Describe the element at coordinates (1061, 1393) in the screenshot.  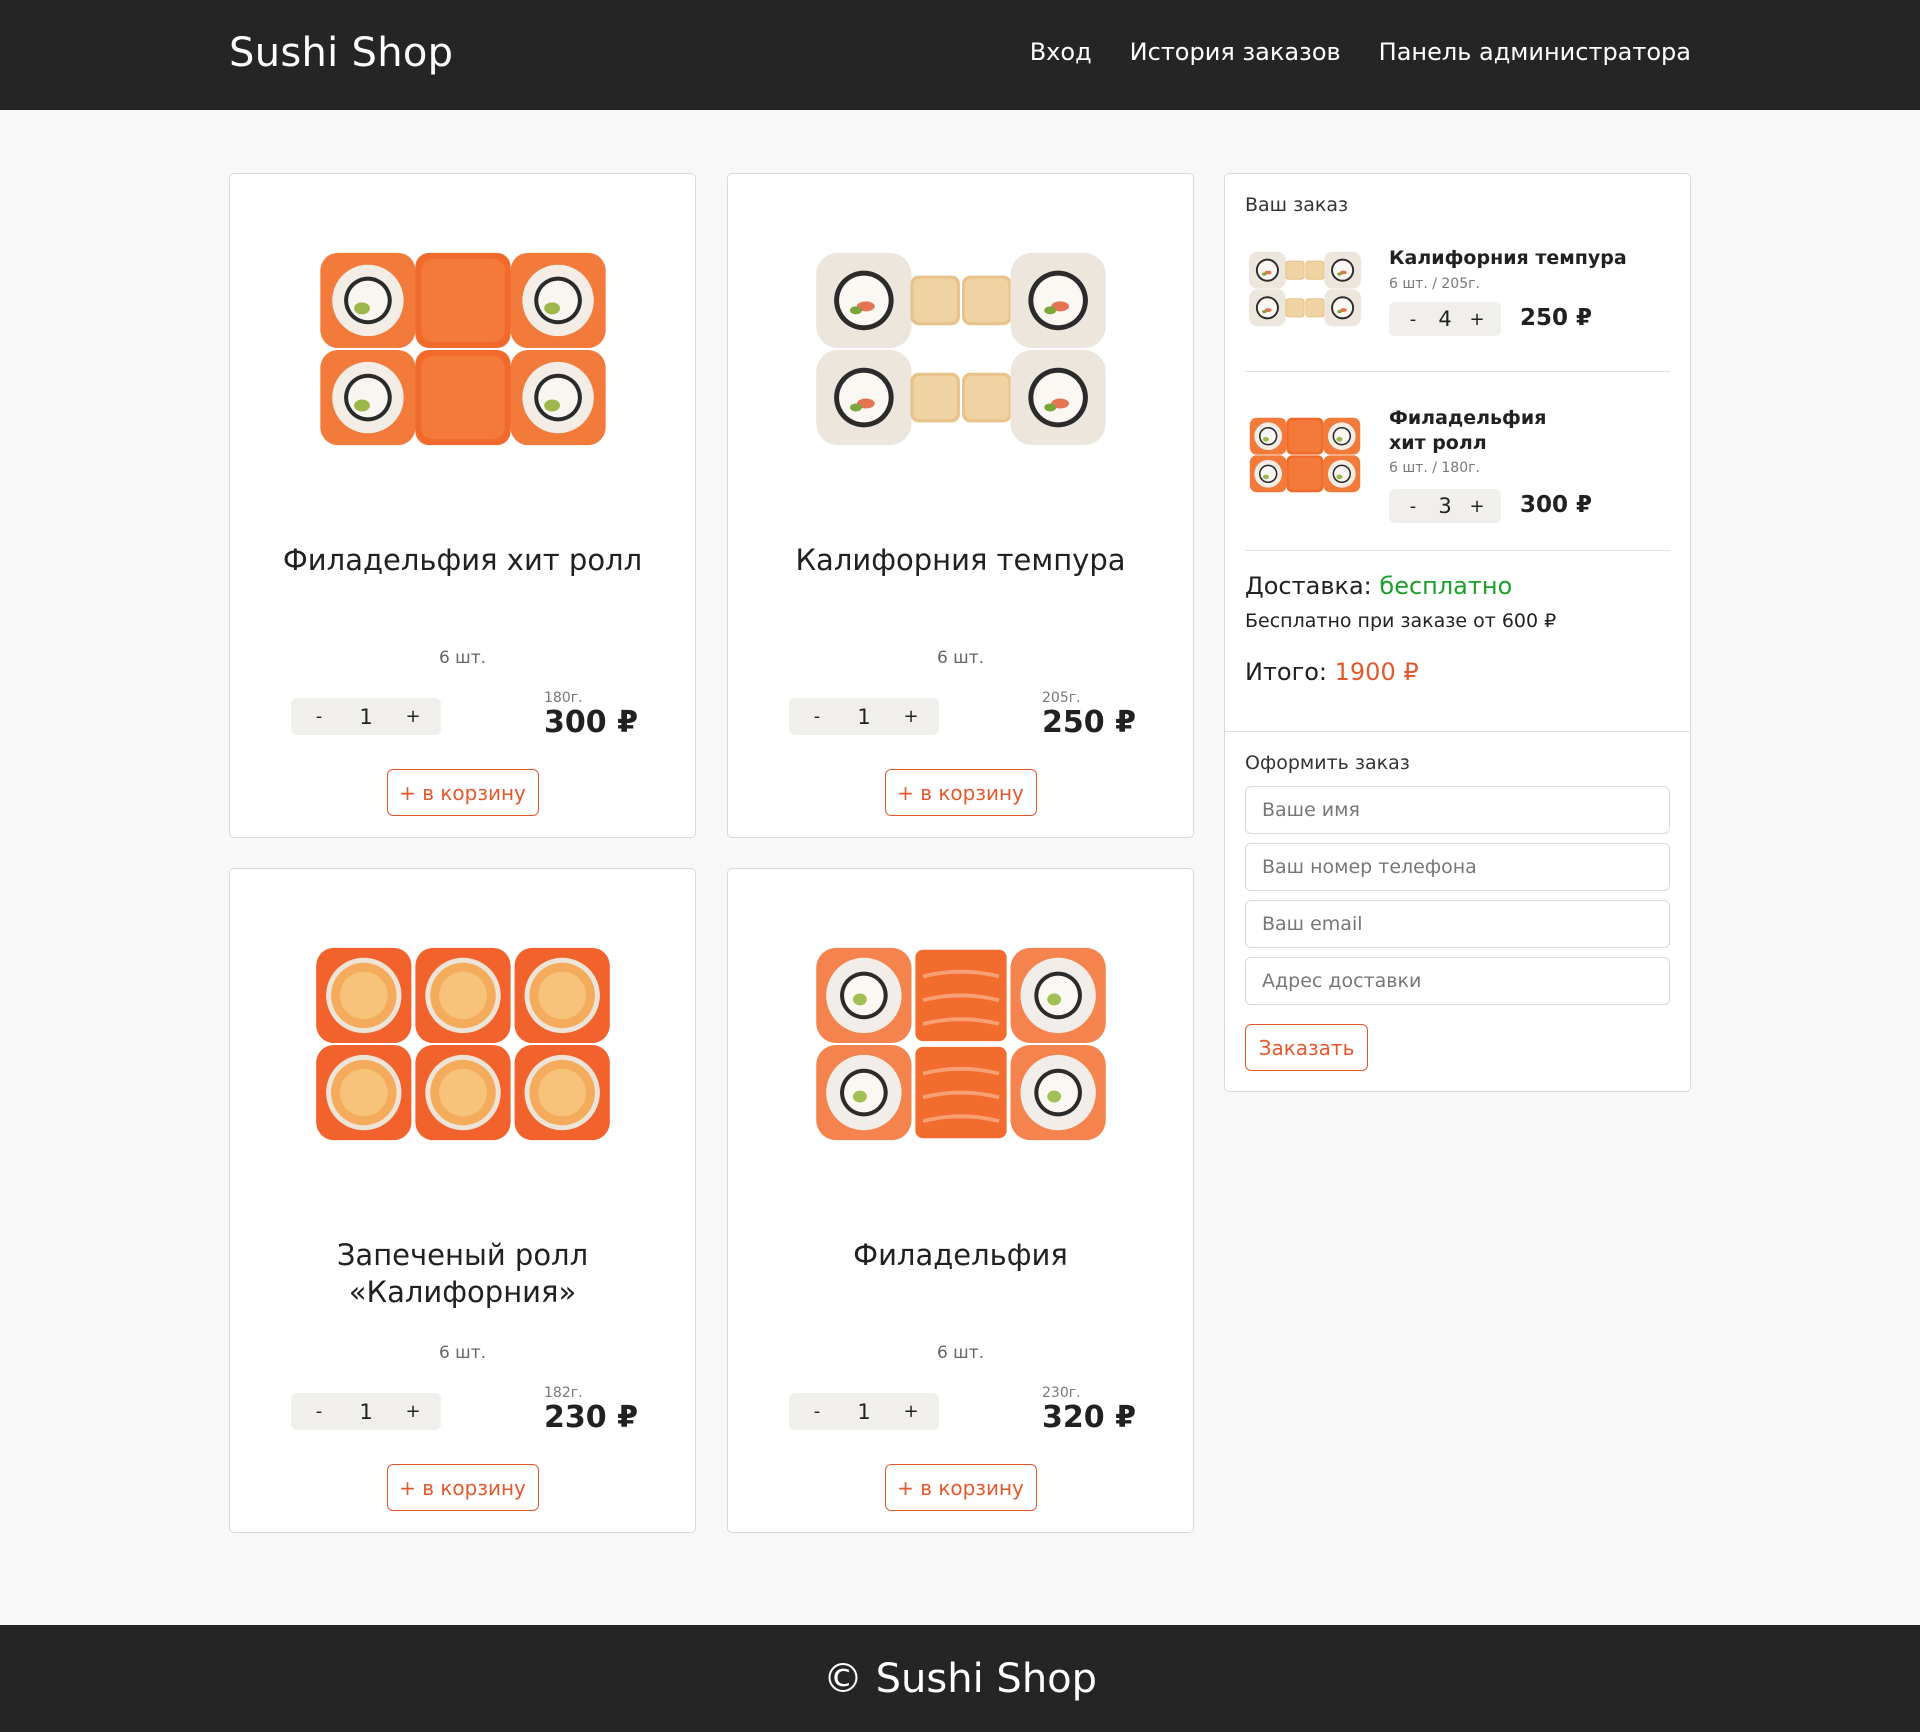
I see `product-weight: 230г.` at that location.